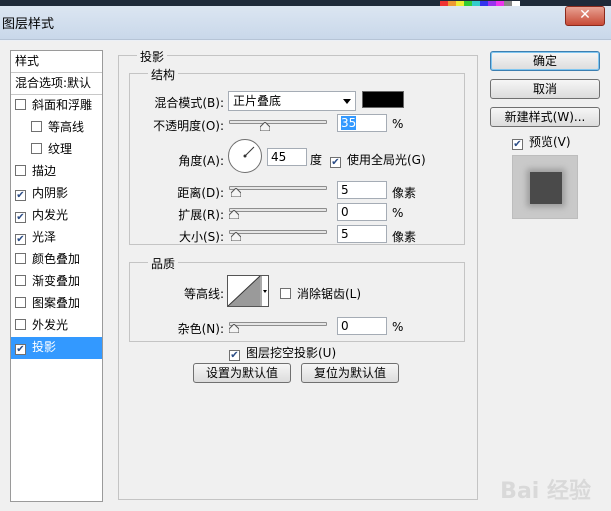  What do you see at coordinates (329, 294) in the screenshot?
I see `anti-alias-label: 消除锯齿(L)` at bounding box center [329, 294].